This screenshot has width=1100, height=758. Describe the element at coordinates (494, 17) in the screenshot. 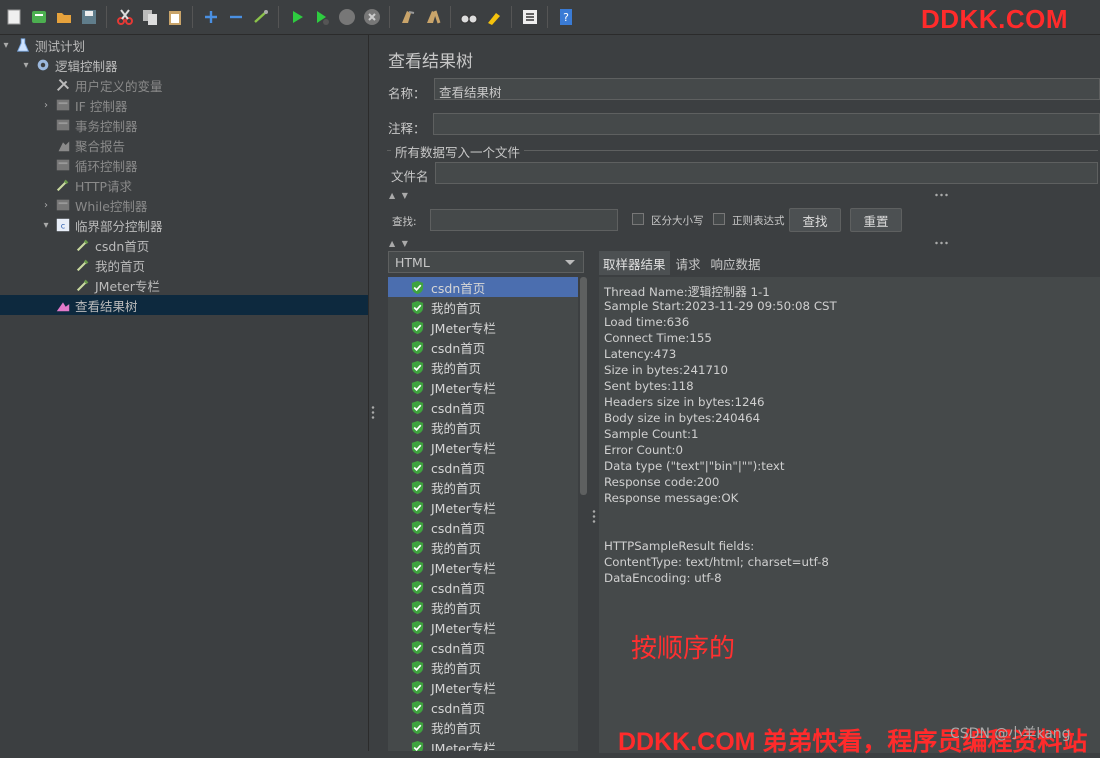

I see `reset-search-icon` at that location.